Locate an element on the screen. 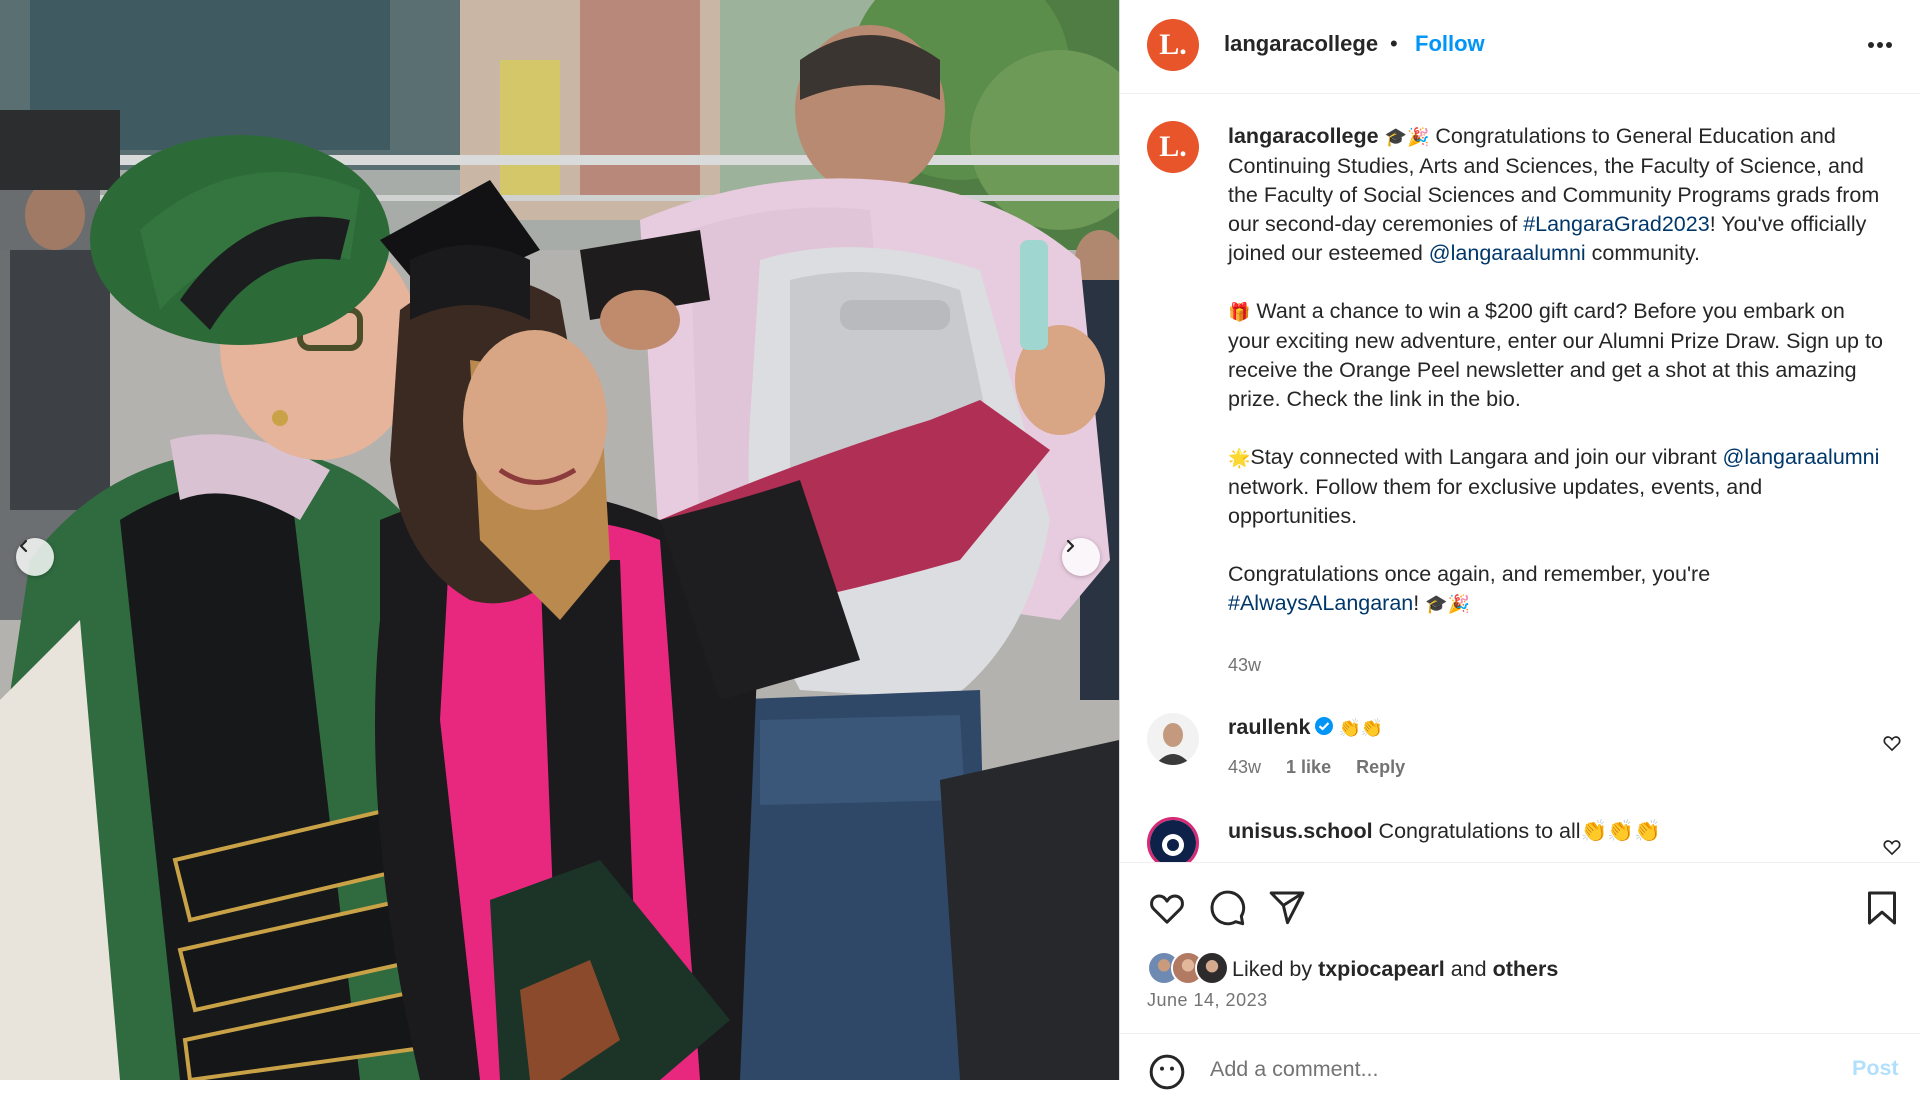  emoji-picker-button is located at coordinates (1167, 1072).